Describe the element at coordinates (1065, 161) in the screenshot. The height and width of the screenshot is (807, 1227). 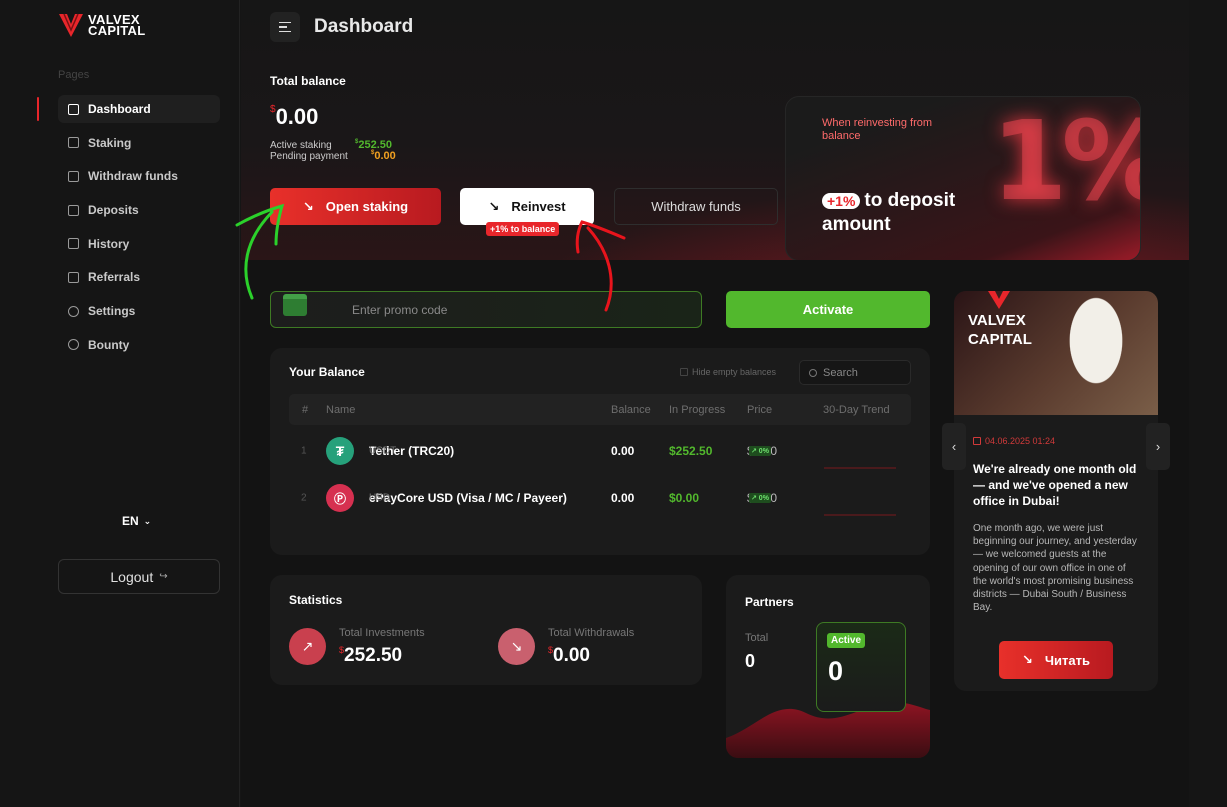
I see `promo-big-number: 1%` at that location.